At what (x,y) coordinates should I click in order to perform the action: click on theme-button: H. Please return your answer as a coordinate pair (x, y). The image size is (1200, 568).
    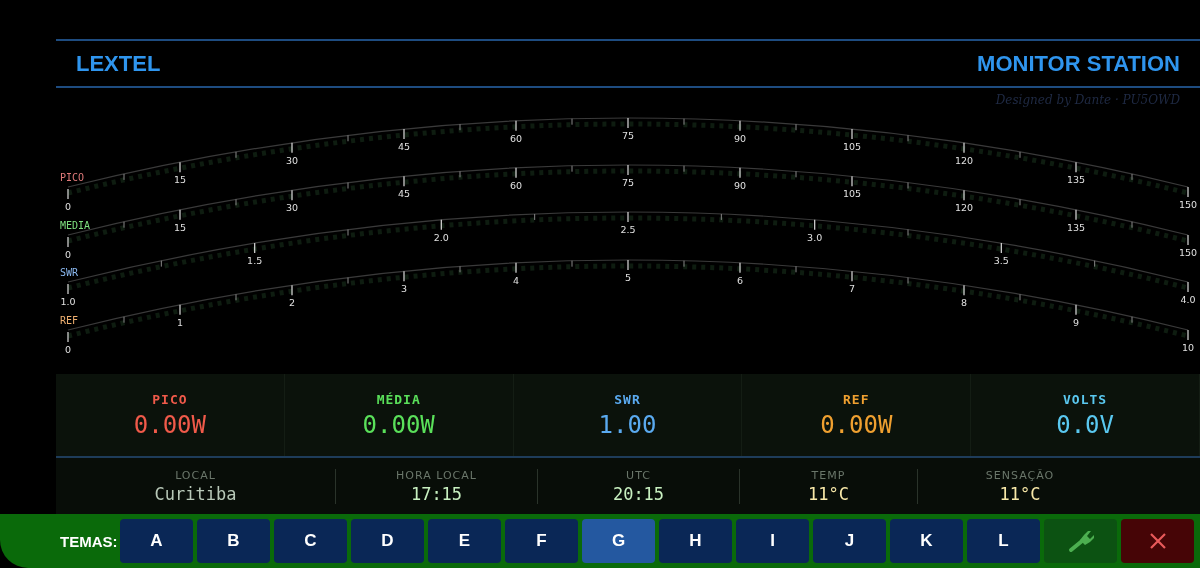
    Looking at the image, I should click on (695, 541).